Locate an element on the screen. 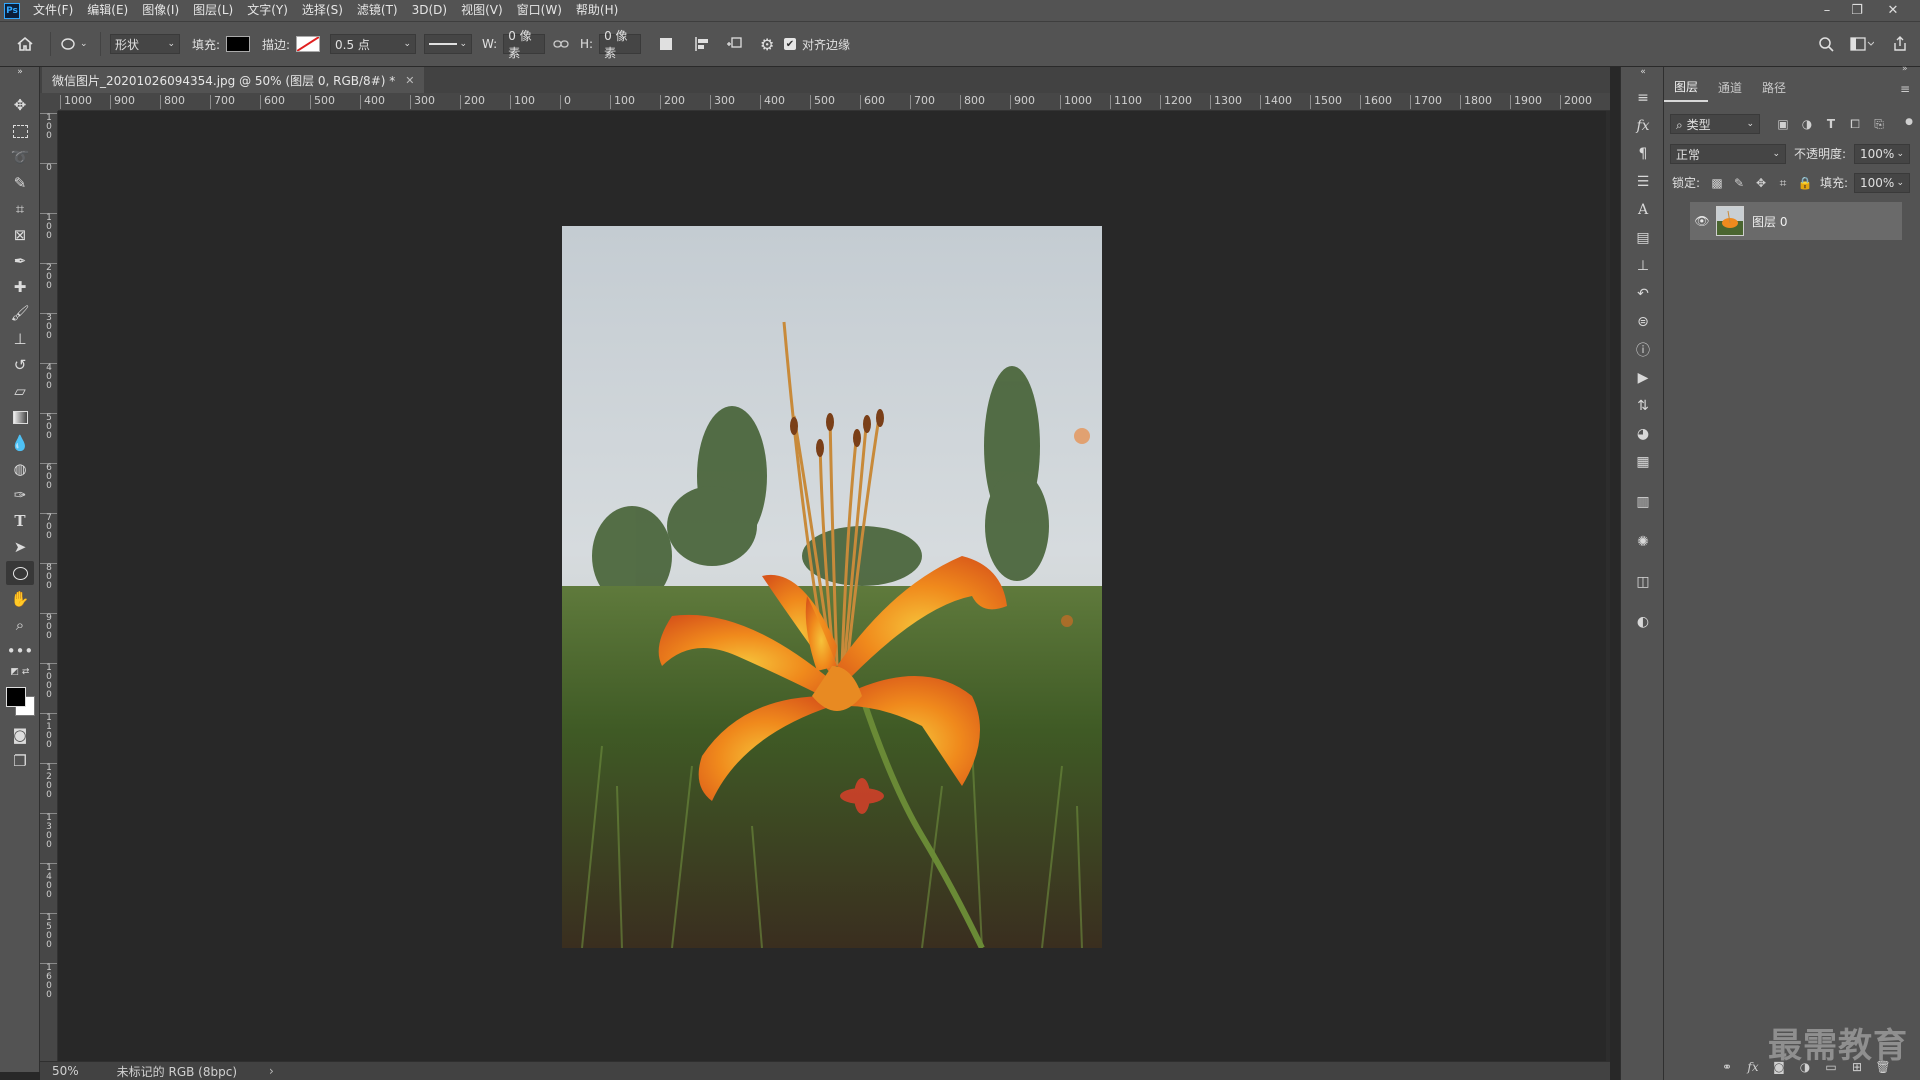 Image resolution: width=1920 pixels, height=1080 pixels. zoom-level: 50% is located at coordinates (65, 1071).